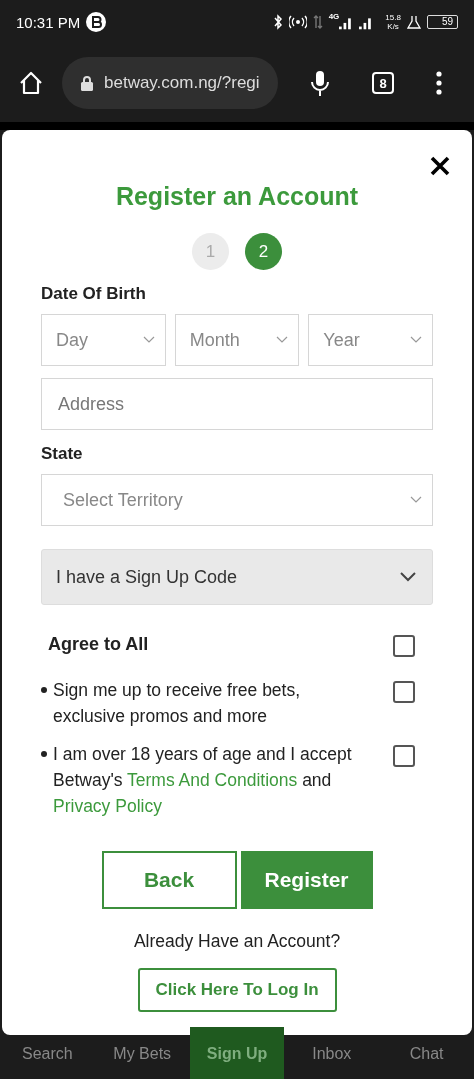  What do you see at coordinates (142, 1053) in the screenshot?
I see `nav-tab: My Bets` at bounding box center [142, 1053].